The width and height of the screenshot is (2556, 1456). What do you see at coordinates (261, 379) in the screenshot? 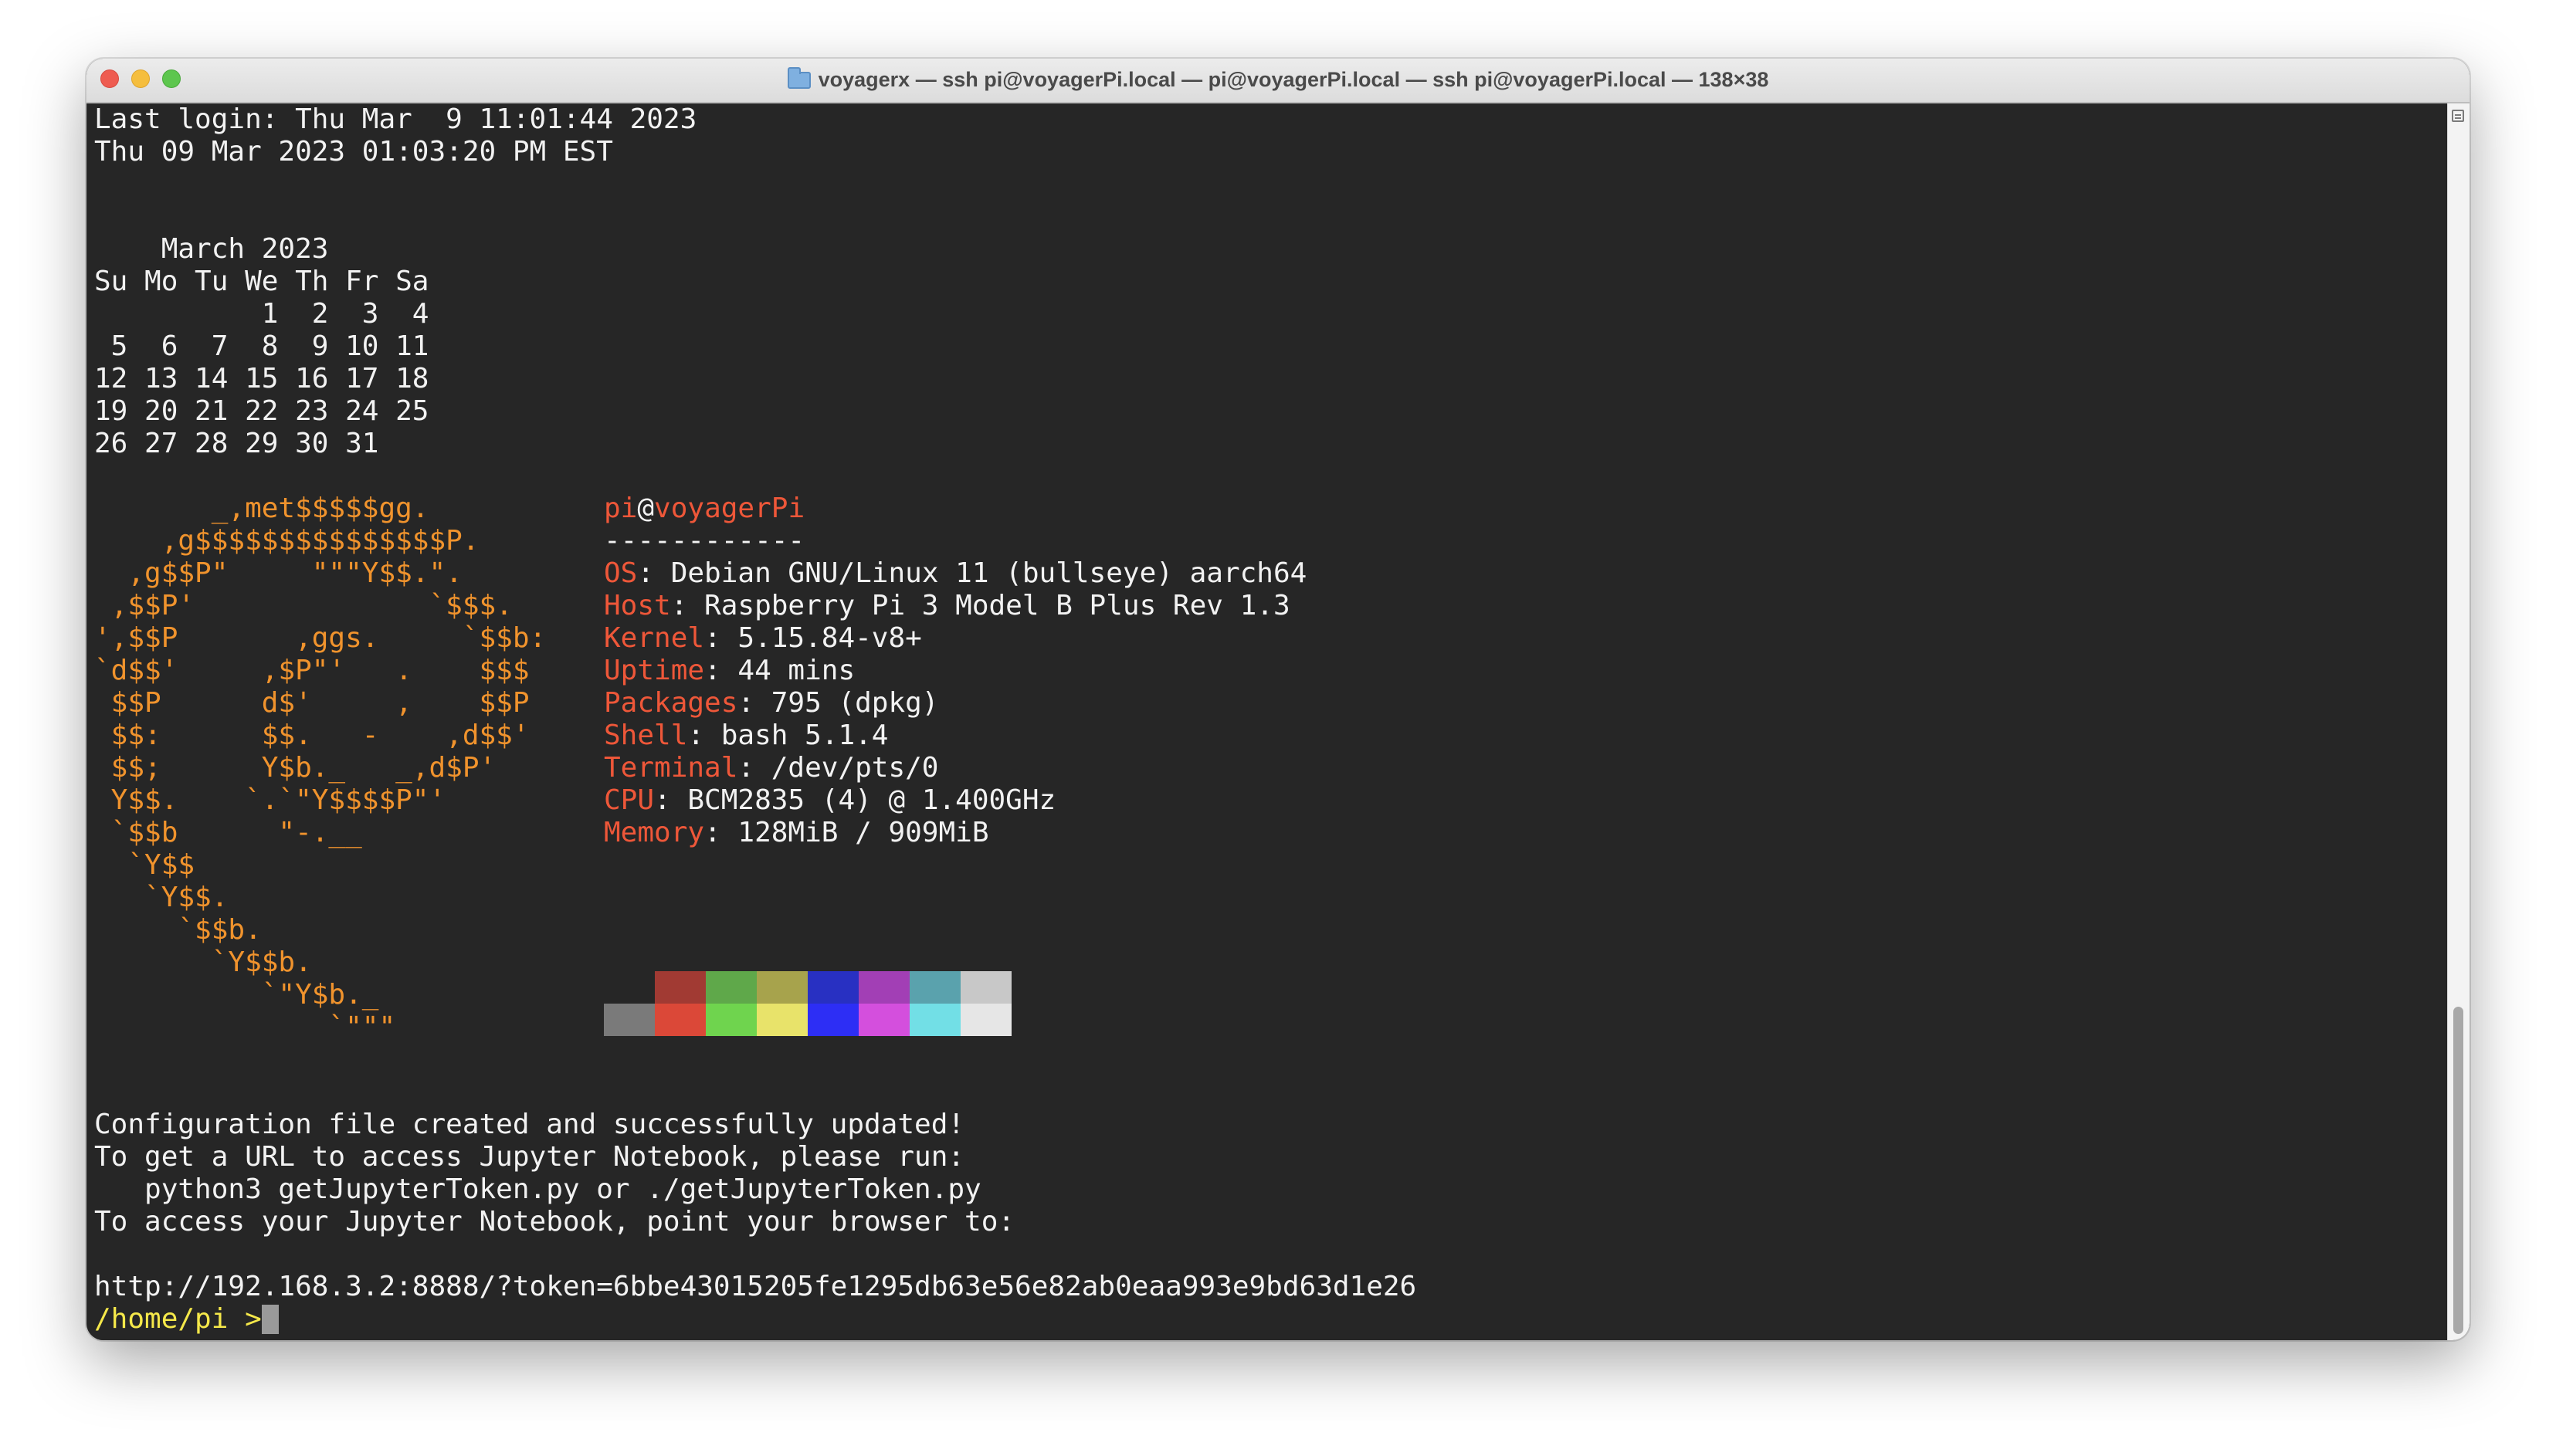
I see `calendar-week: 12 13 14 15 16 17 18` at bounding box center [261, 379].